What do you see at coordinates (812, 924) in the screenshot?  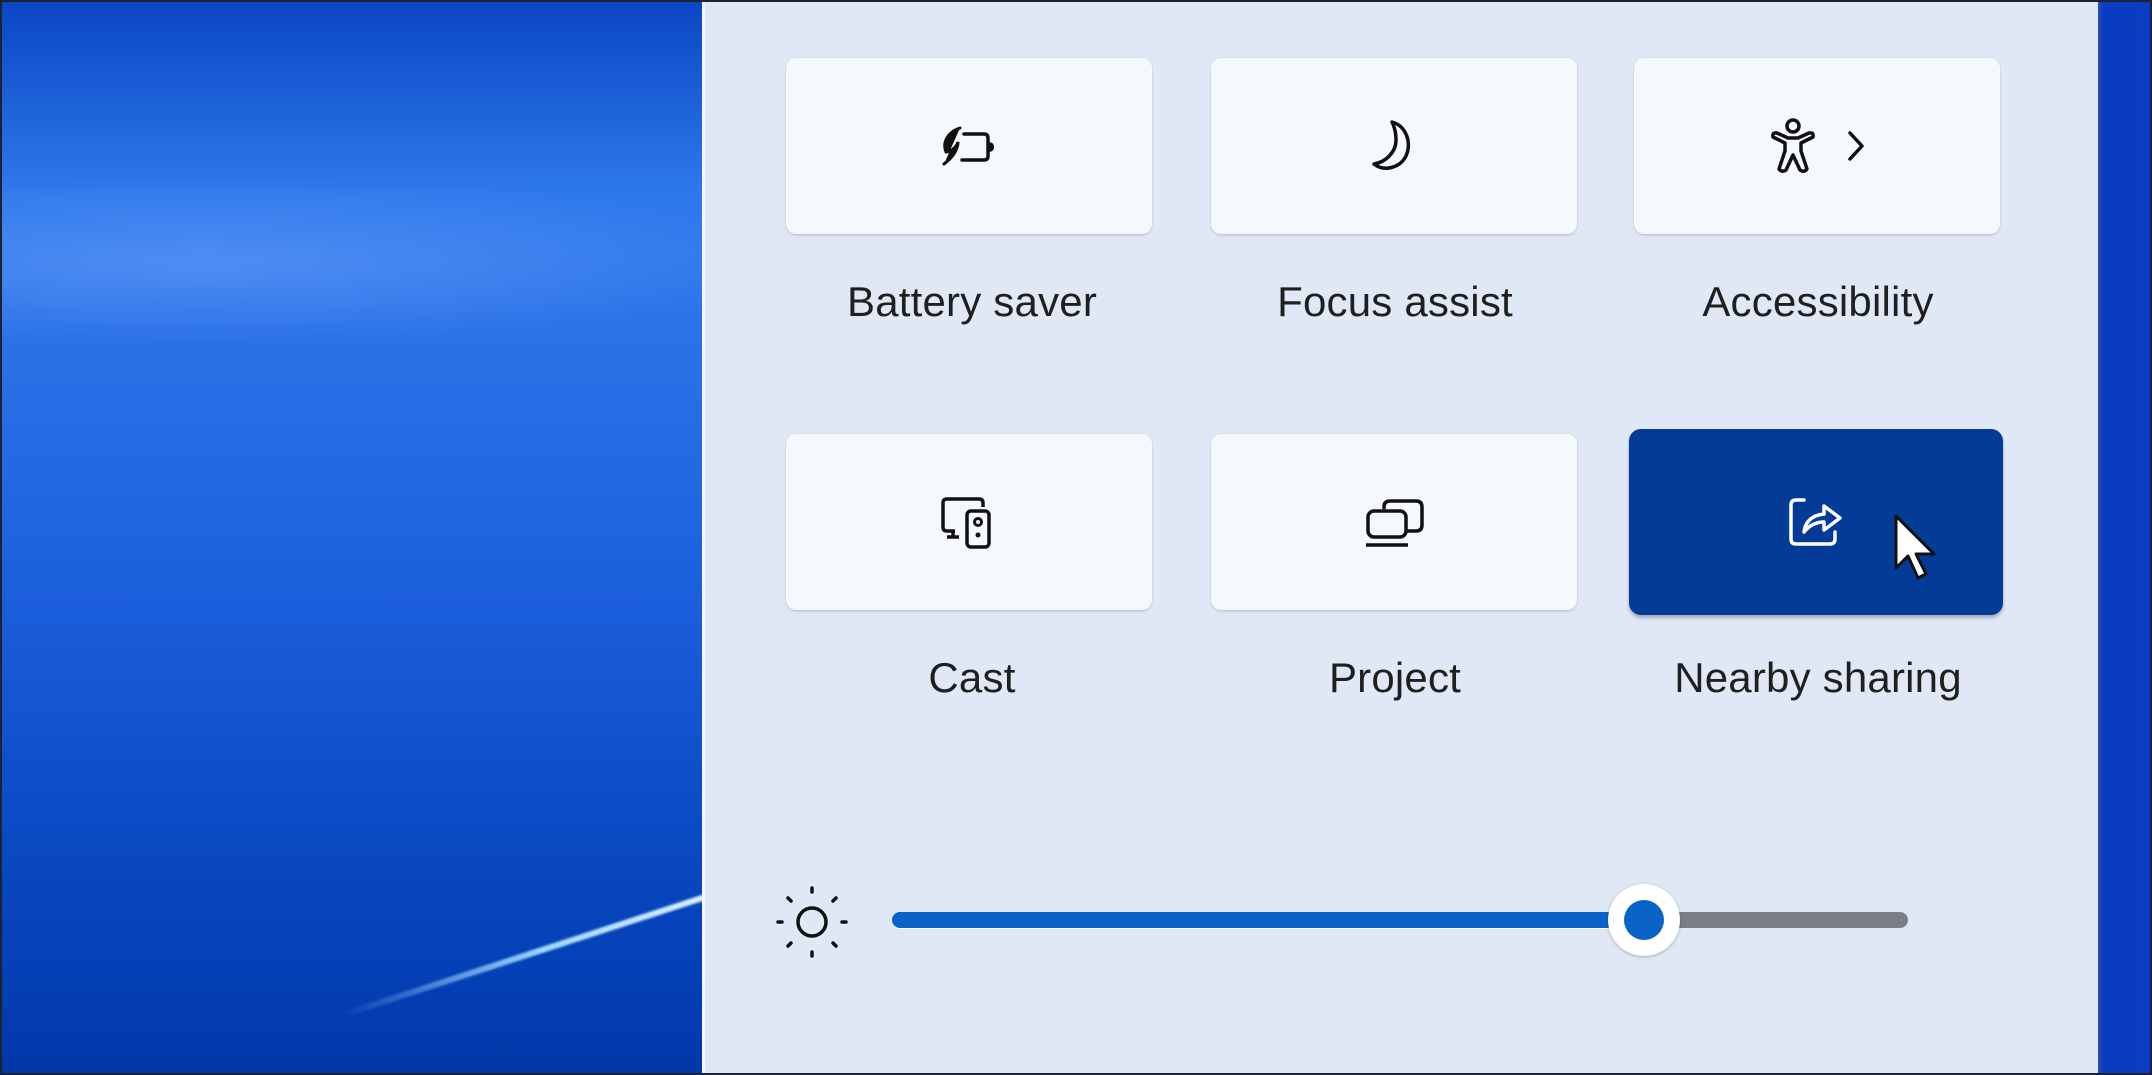 I see `sun-icon` at bounding box center [812, 924].